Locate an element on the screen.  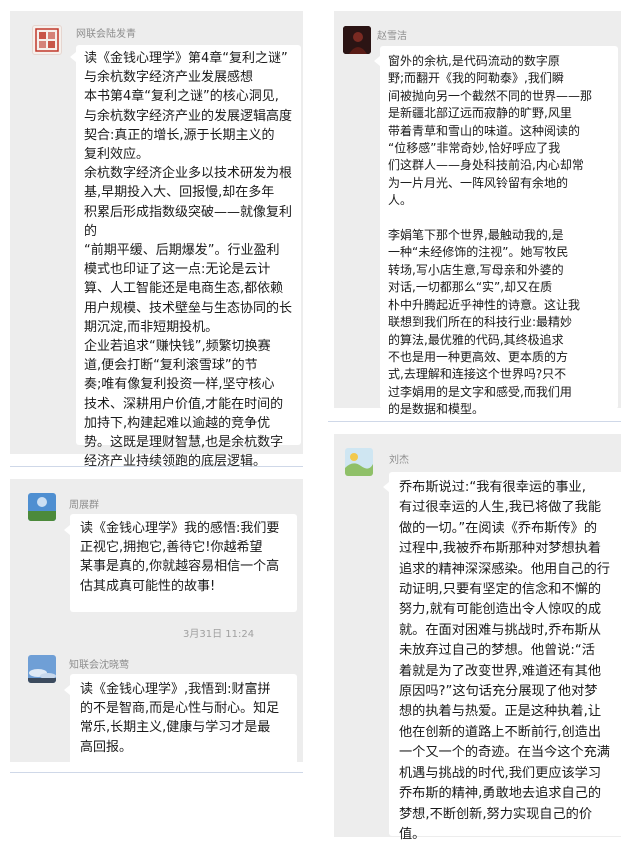
sender-name: 周展群 is located at coordinates (84, 505).